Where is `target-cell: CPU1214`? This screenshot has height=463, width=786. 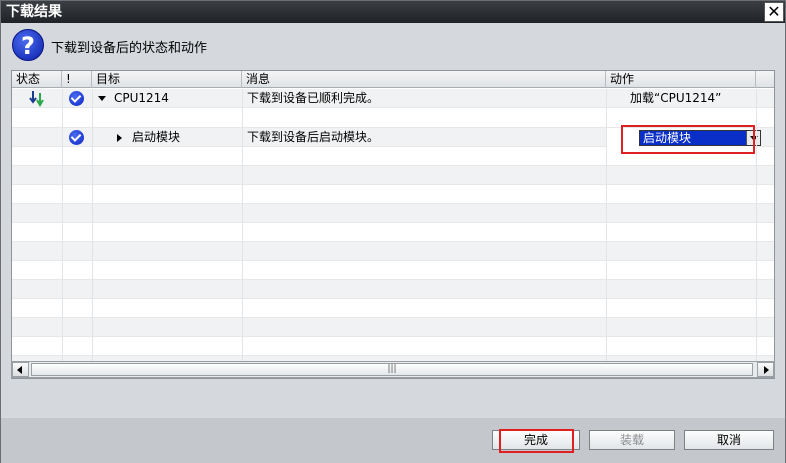
target-cell: CPU1214 is located at coordinates (133, 98).